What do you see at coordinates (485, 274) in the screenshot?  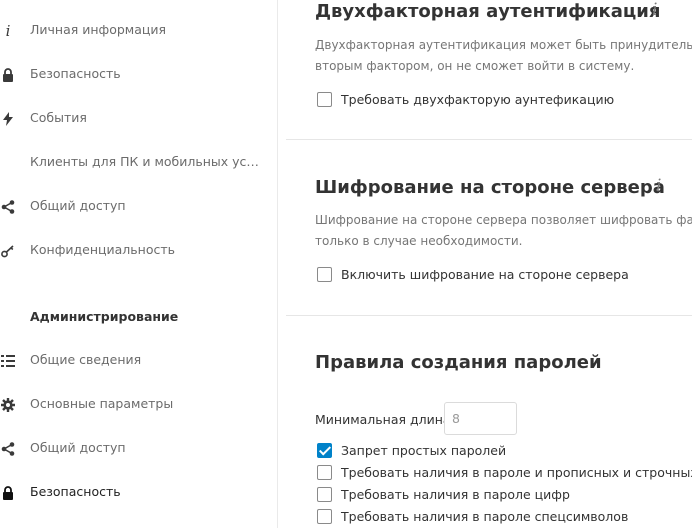 I see `checkbox-label: Включить шифрование на стороне сервера` at bounding box center [485, 274].